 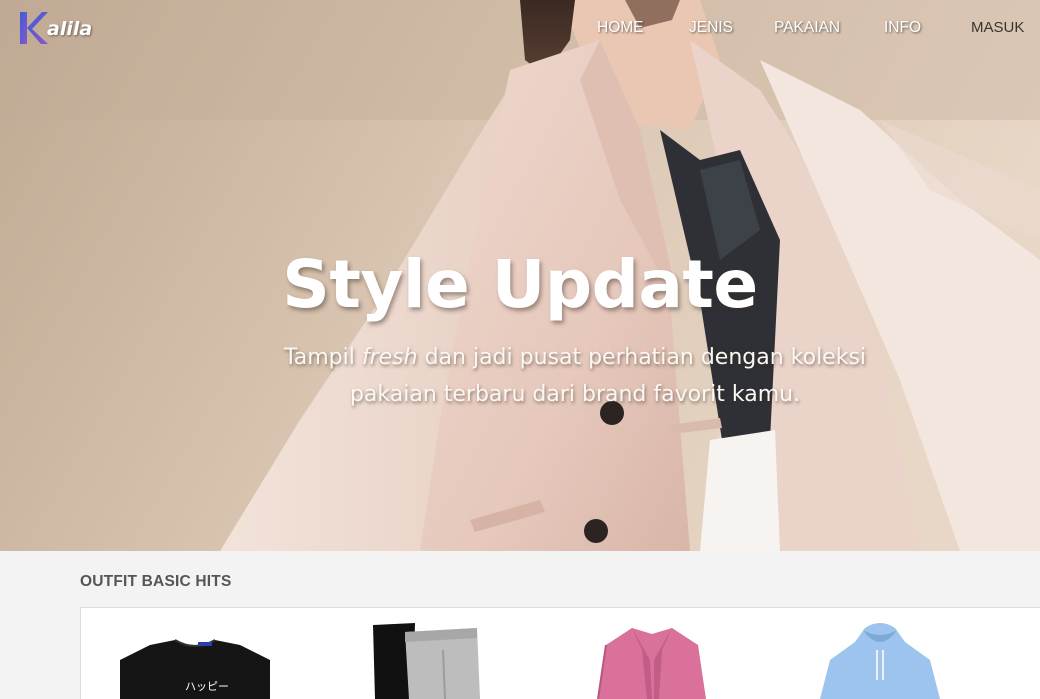 What do you see at coordinates (652, 659) in the screenshot?
I see `product-pink-cardigan` at bounding box center [652, 659].